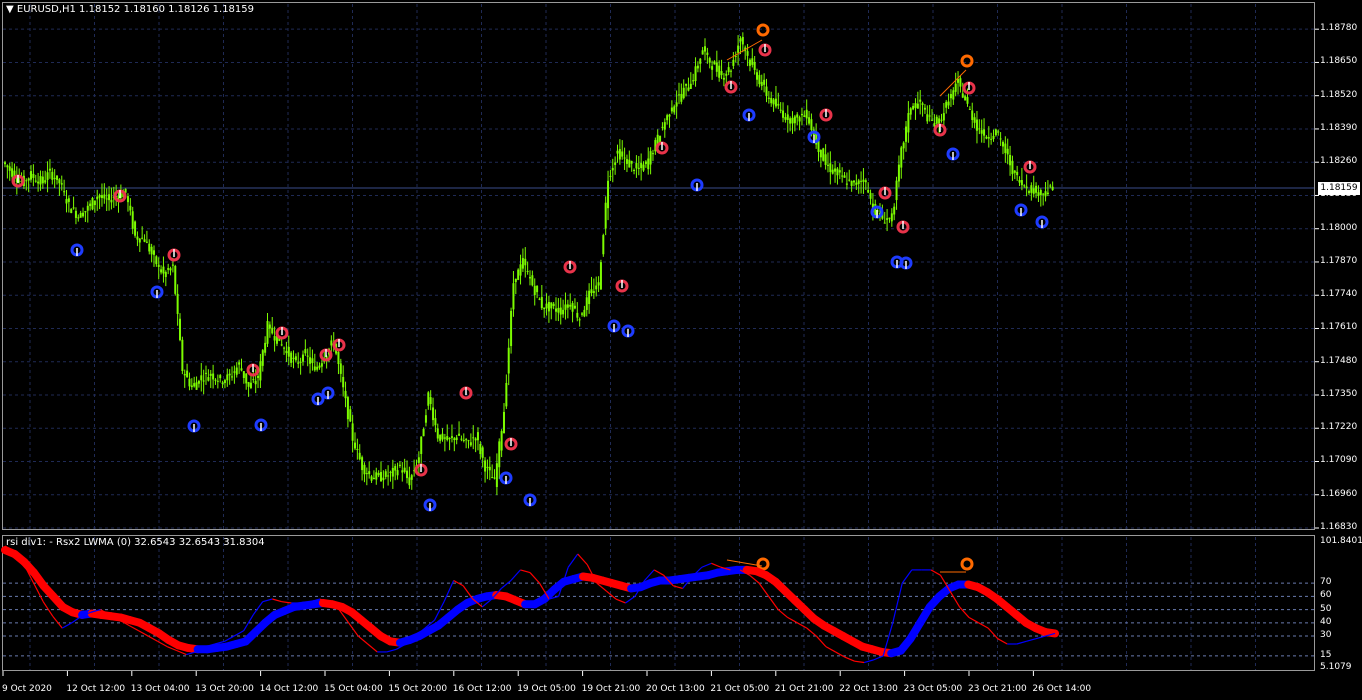 The image size is (1362, 700). I want to click on divergence-marker, so click(967, 61).